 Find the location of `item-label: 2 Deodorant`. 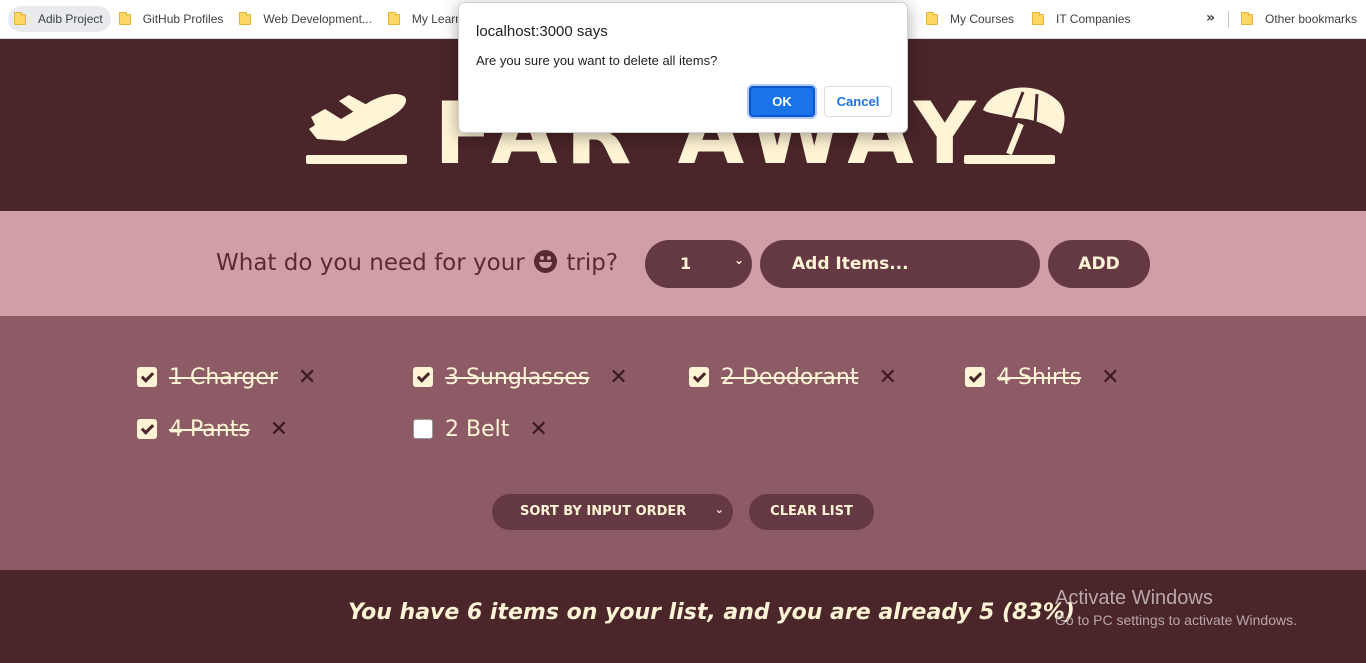

item-label: 2 Deodorant is located at coordinates (790, 377).